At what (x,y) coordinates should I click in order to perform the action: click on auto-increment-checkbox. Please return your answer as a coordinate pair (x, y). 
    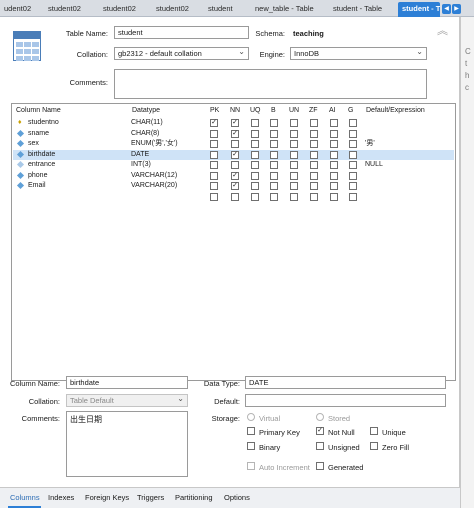
    Looking at the image, I should click on (251, 466).